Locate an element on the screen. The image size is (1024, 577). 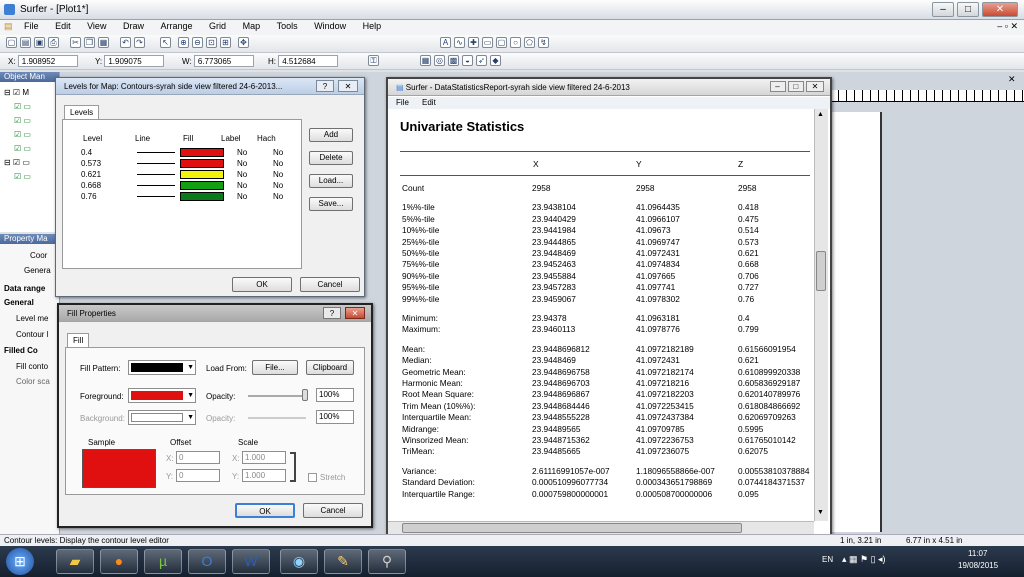
fill-help-icon: ? is located at coordinates (332, 313).